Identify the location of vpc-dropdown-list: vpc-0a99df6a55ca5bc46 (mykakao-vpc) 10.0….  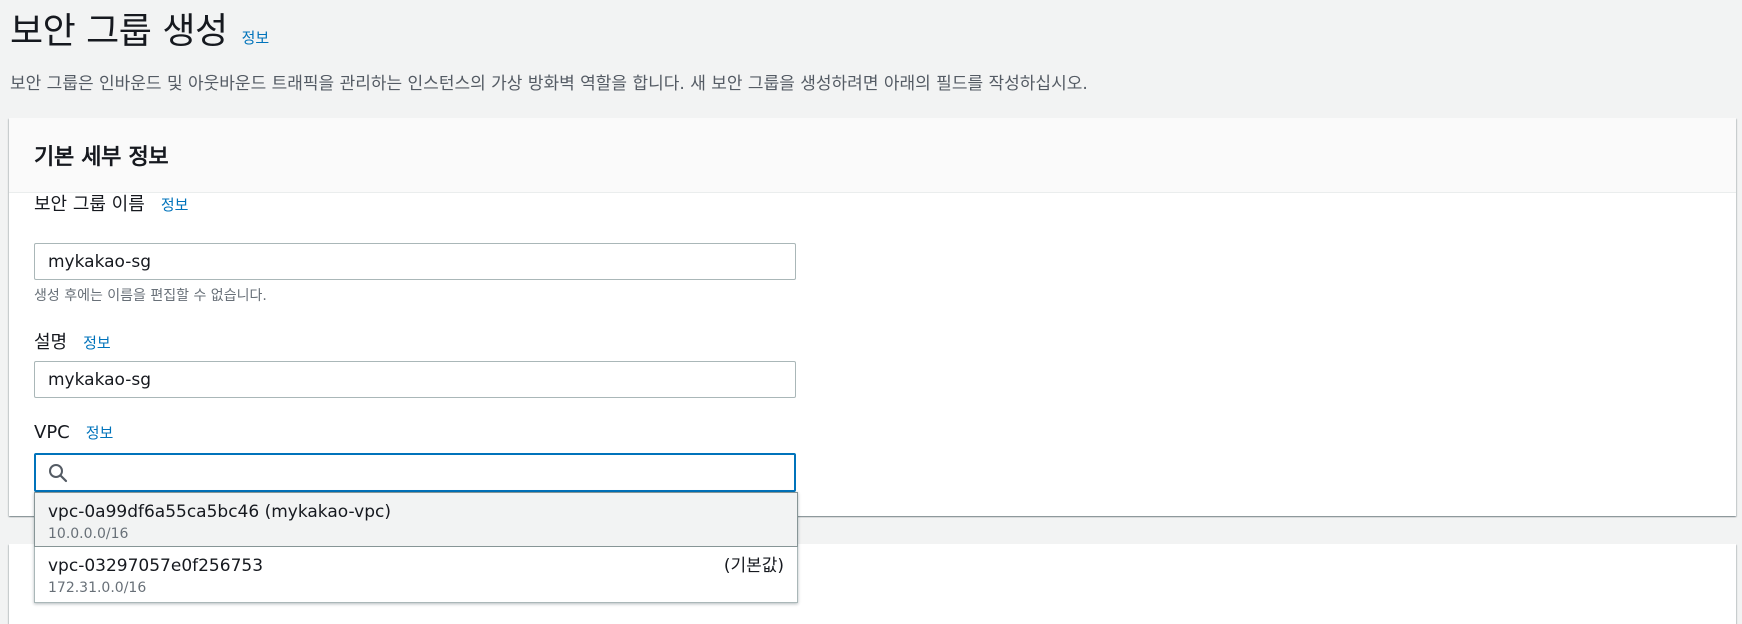
(416, 547).